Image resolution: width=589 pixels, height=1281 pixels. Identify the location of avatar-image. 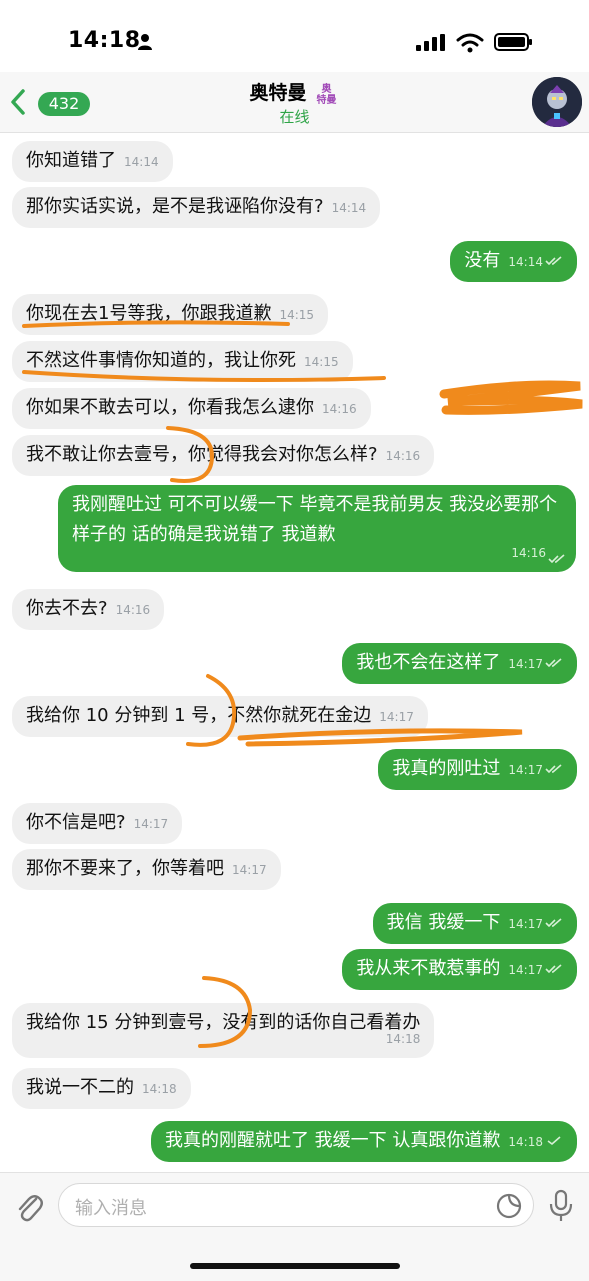
(557, 102).